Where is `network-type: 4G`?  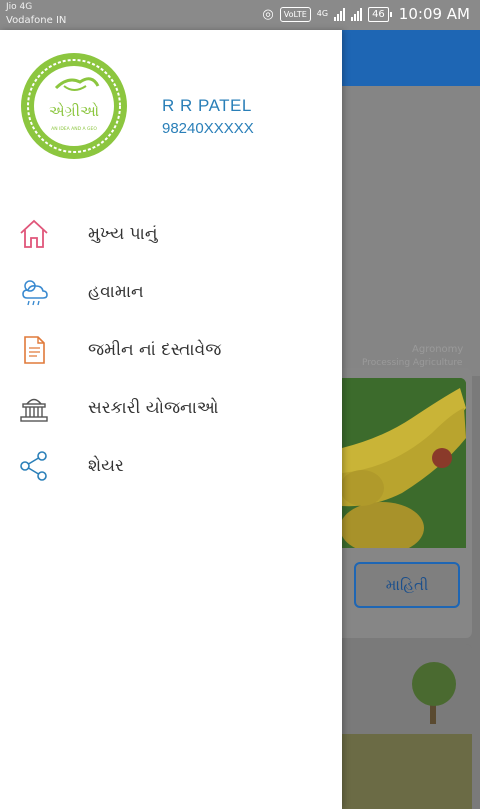 network-type: 4G is located at coordinates (322, 13).